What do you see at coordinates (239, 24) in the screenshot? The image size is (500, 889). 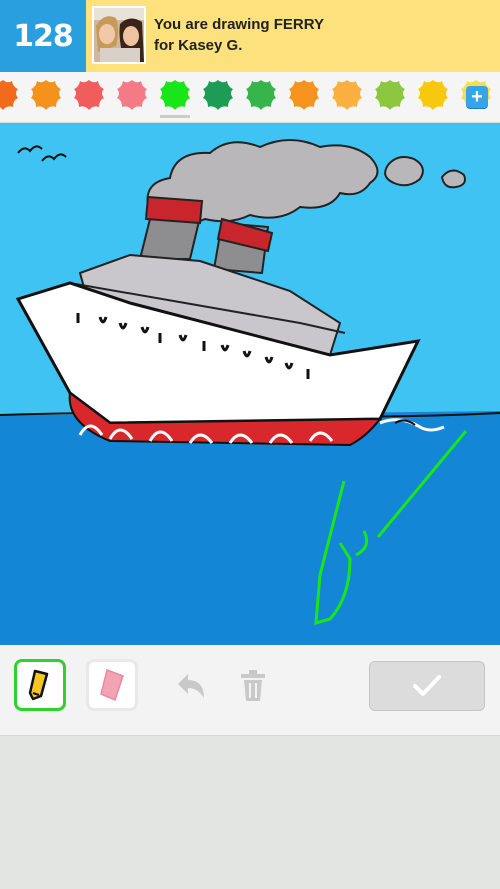 I see `prompt-word-line: You are drawing FERRY` at bounding box center [239, 24].